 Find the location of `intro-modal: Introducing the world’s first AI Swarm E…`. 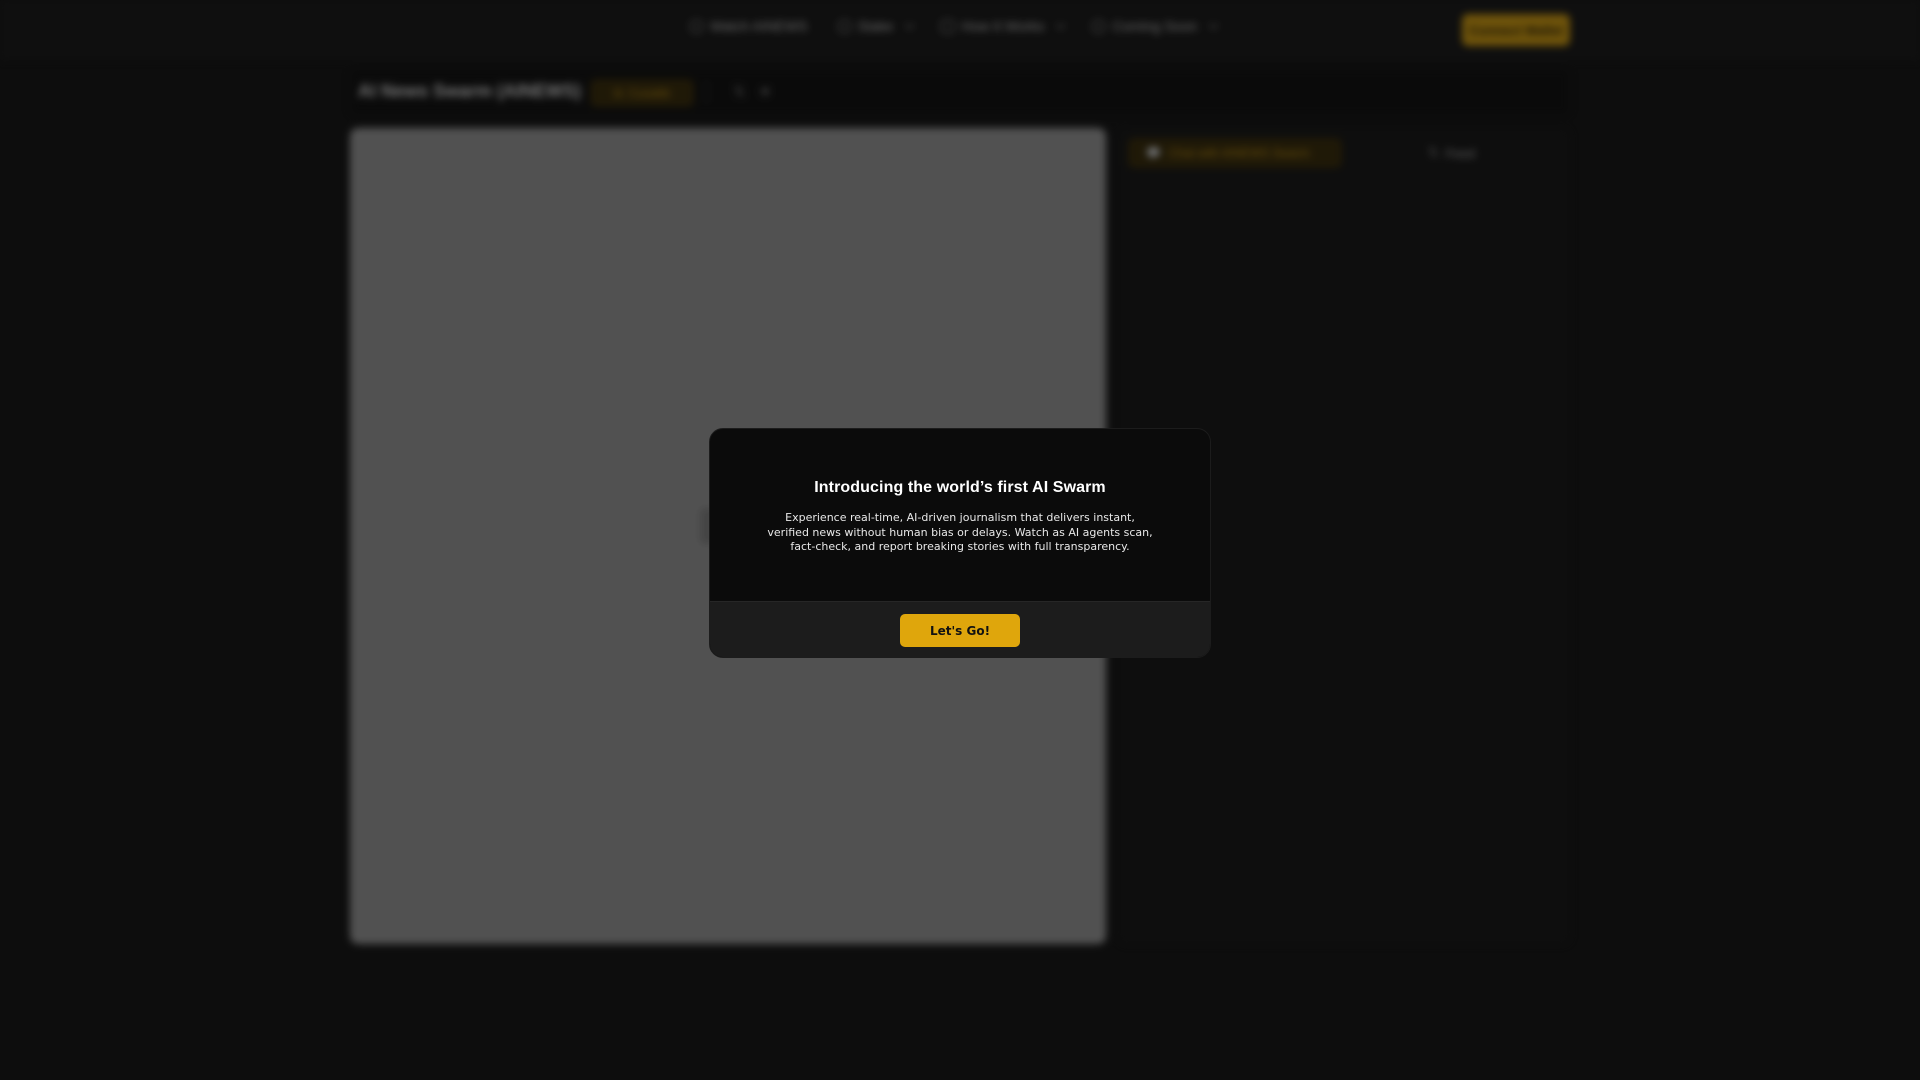

intro-modal: Introducing the world’s first AI Swarm E… is located at coordinates (960, 543).